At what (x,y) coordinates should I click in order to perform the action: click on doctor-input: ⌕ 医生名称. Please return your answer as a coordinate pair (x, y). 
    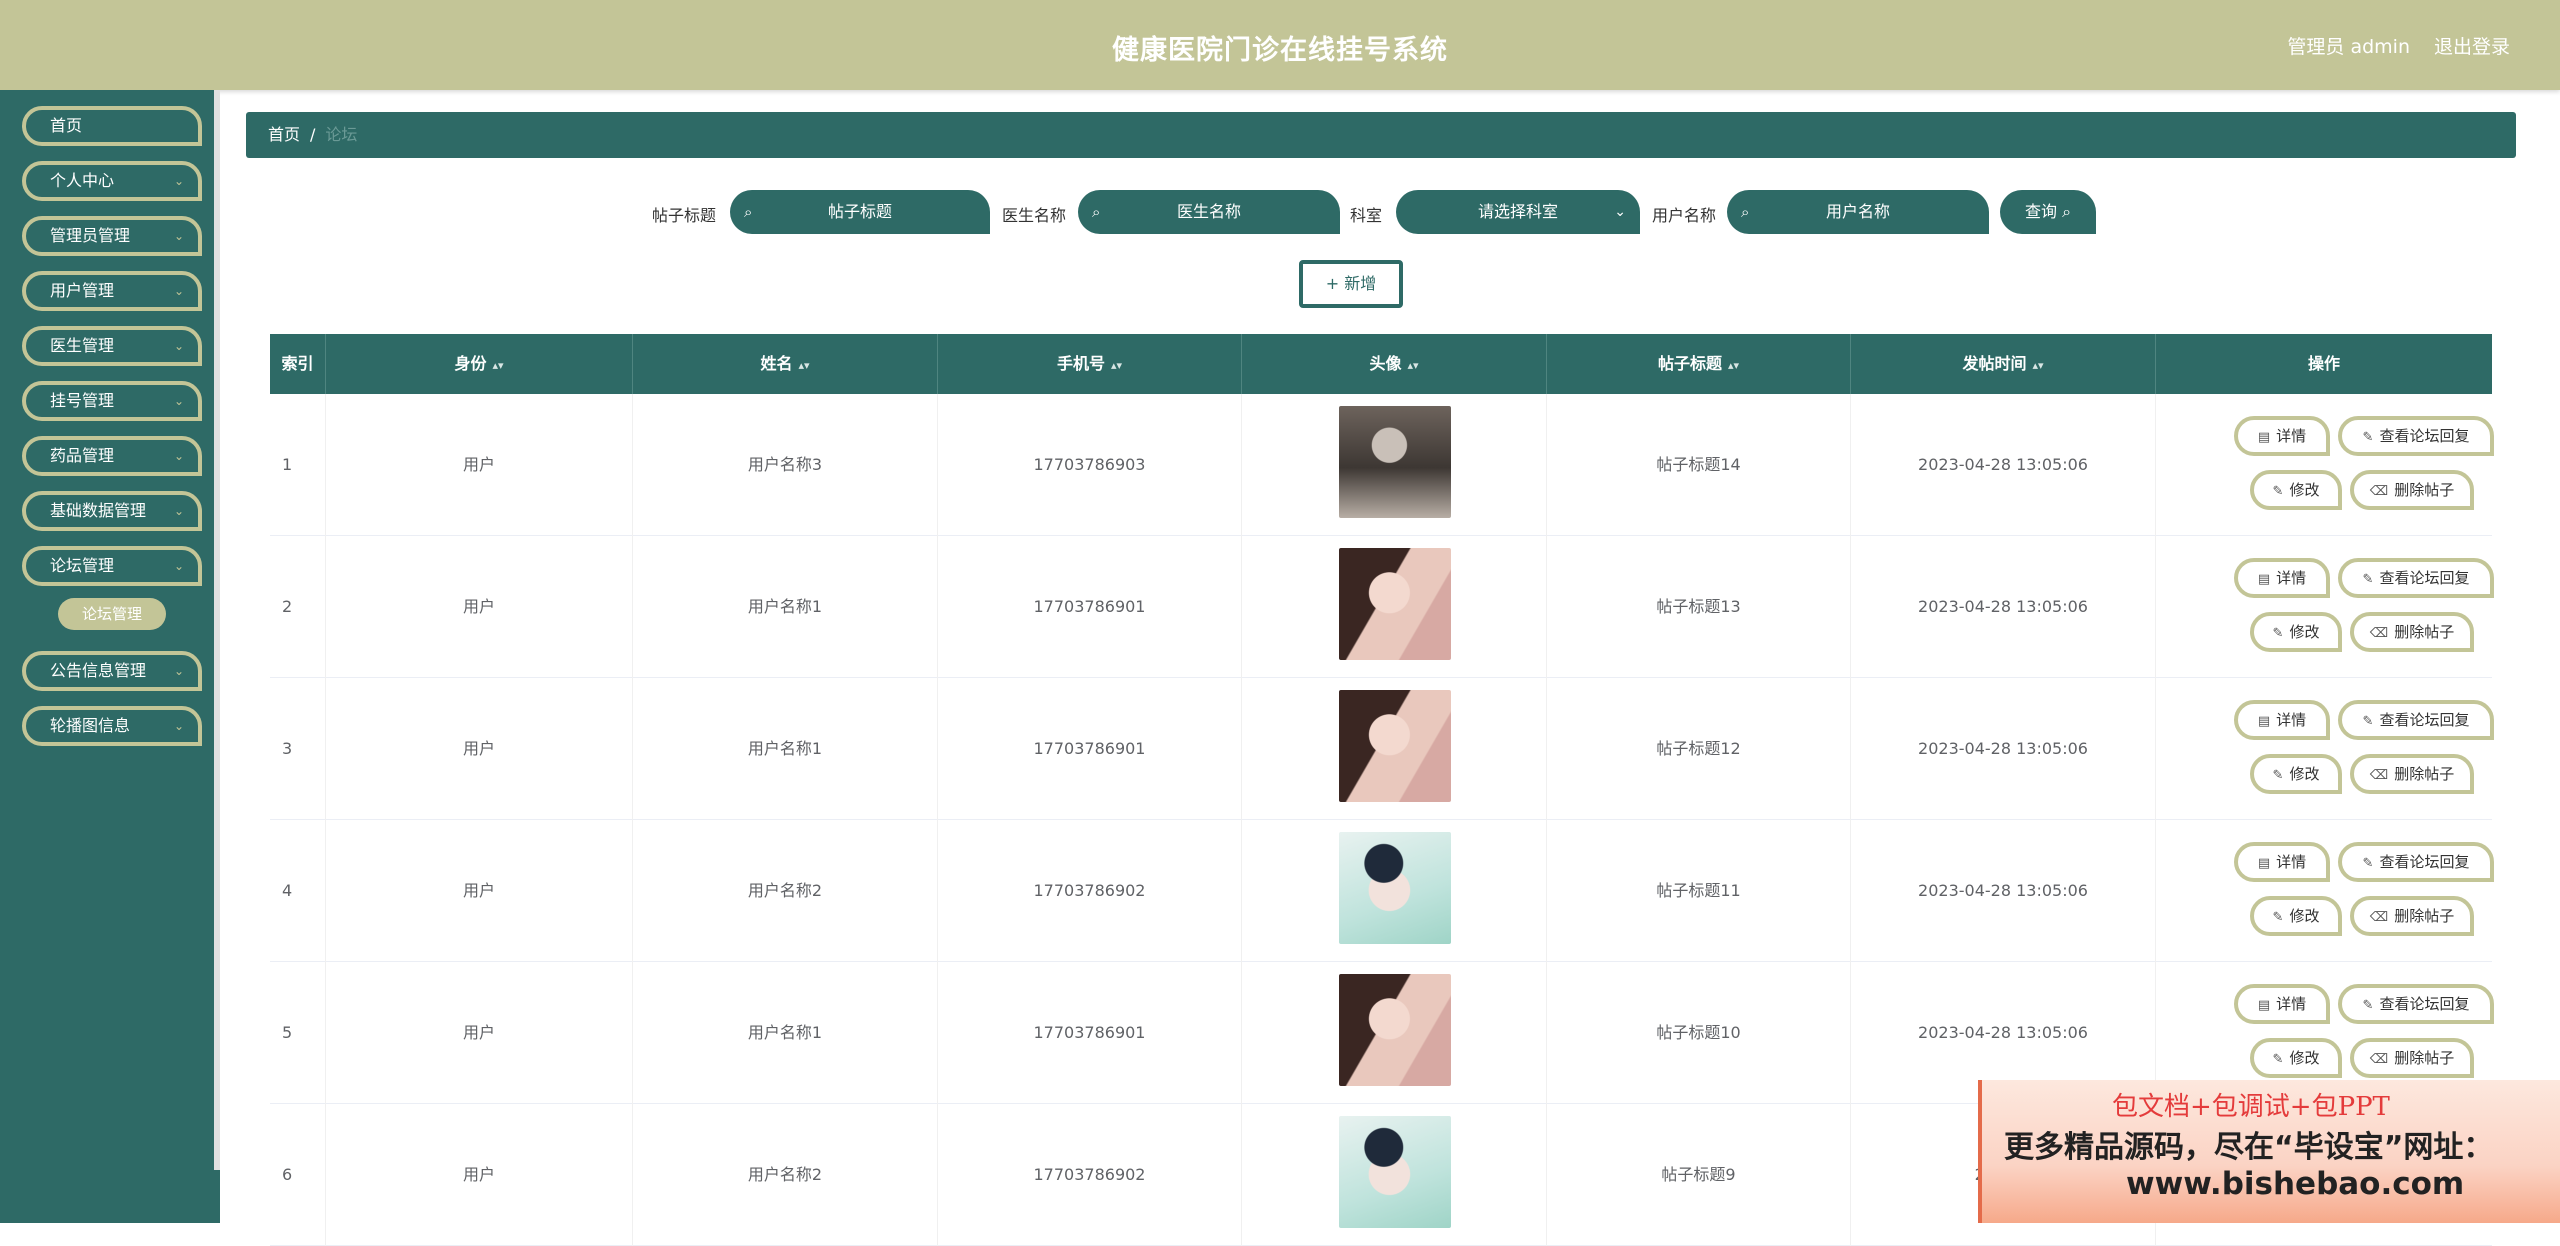
    Looking at the image, I should click on (1209, 212).